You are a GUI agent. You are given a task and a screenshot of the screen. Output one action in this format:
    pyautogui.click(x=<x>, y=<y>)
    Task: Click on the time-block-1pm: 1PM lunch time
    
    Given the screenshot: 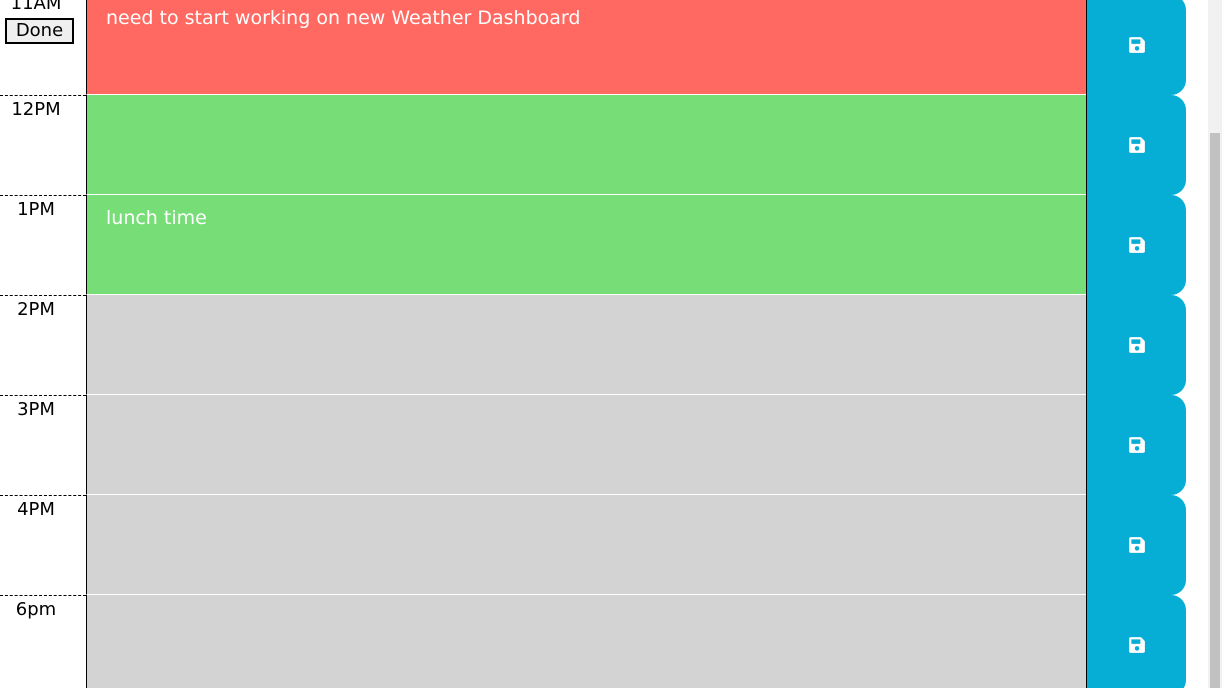 What is the action you would take?
    pyautogui.click(x=604, y=245)
    